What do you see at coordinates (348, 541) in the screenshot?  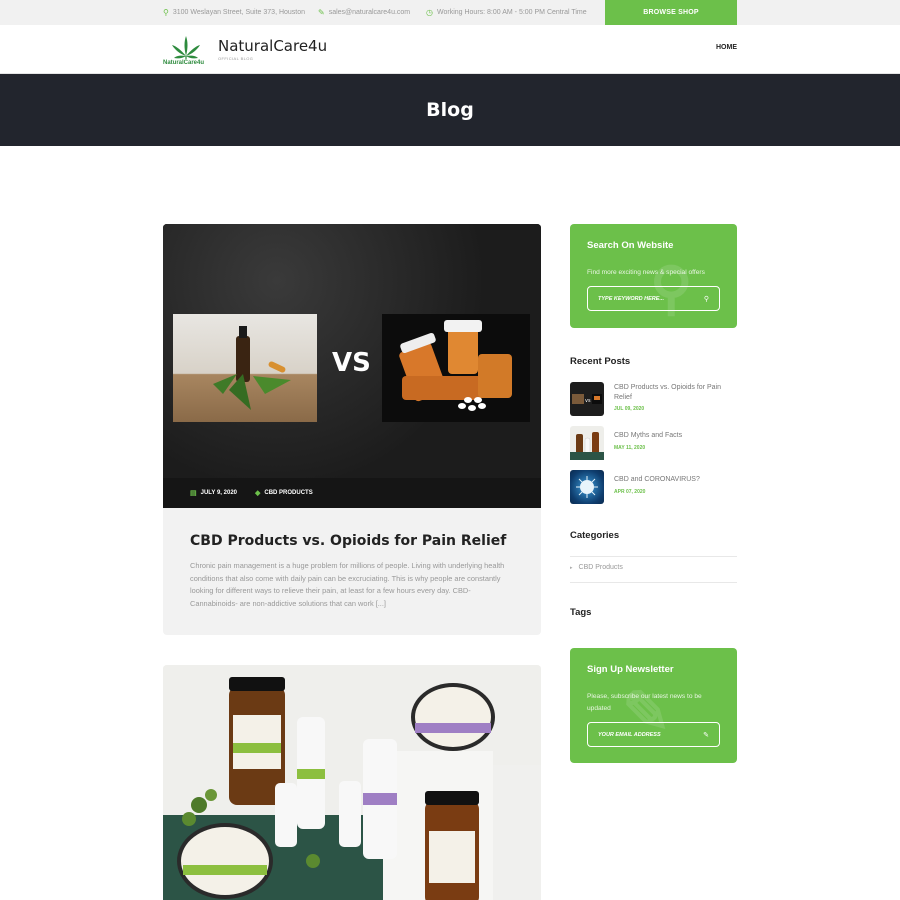 I see `post-title: CBD Products vs. Opioids for Pain Relief` at bounding box center [348, 541].